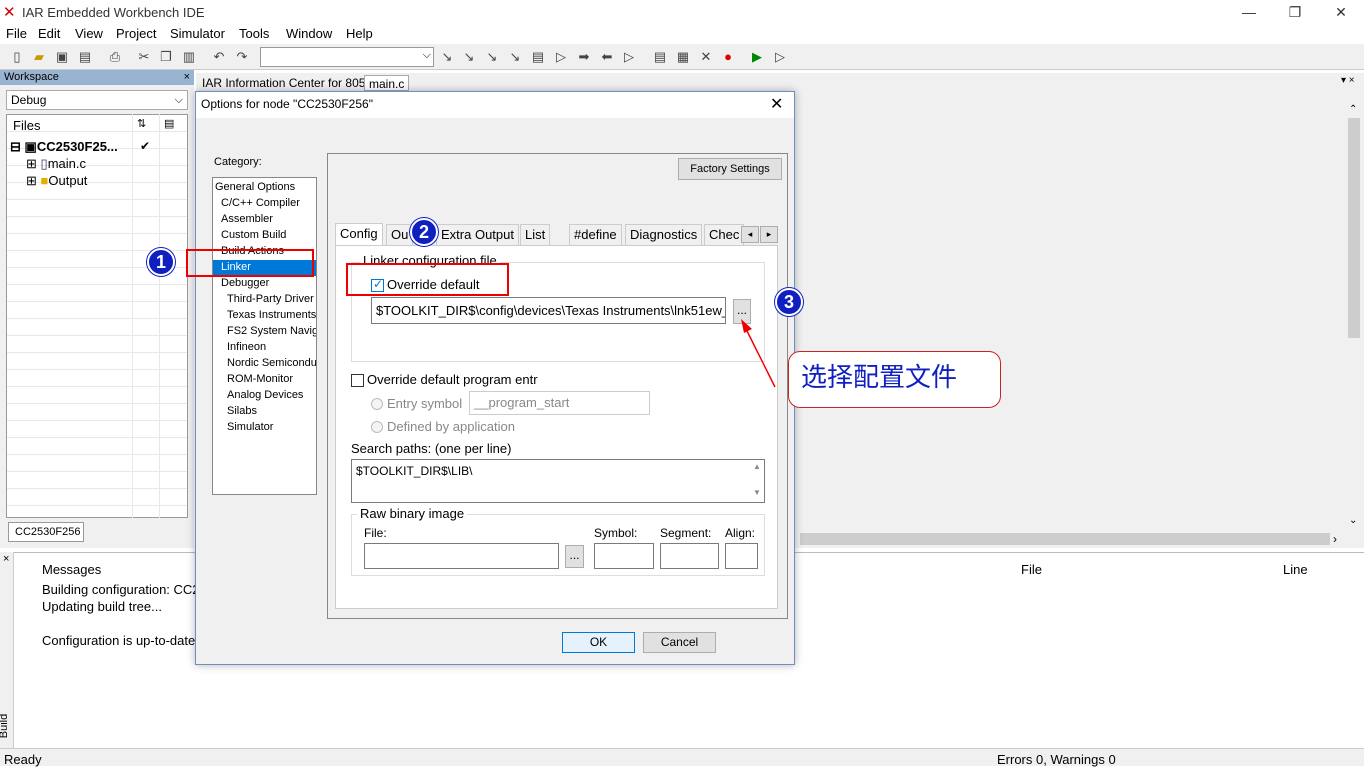 This screenshot has height=767, width=1364. I want to click on menu-edit: Edit, so click(49, 33).